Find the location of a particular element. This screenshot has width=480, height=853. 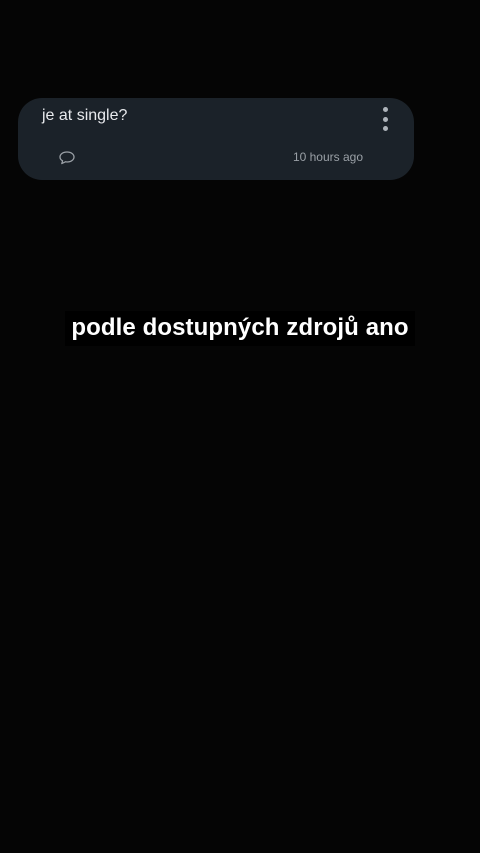

comment-button is located at coordinates (67, 158).